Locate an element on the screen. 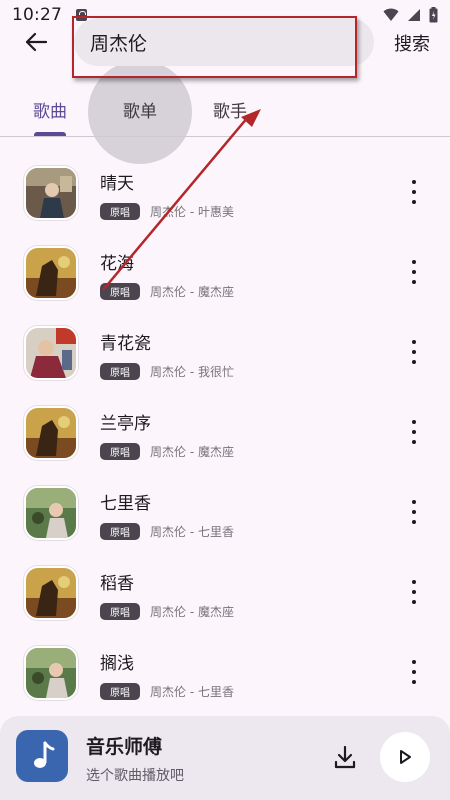 Image resolution: width=450 pixels, height=800 pixels. song-title: 花海 is located at coordinates (117, 264).